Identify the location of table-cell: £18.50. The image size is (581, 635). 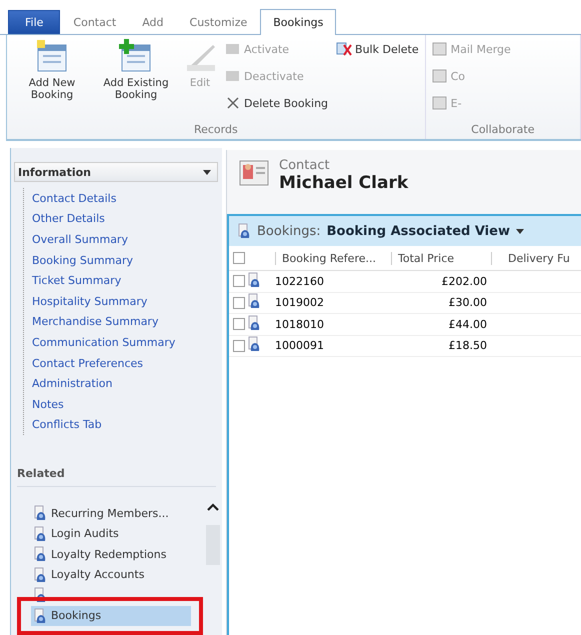
(467, 345).